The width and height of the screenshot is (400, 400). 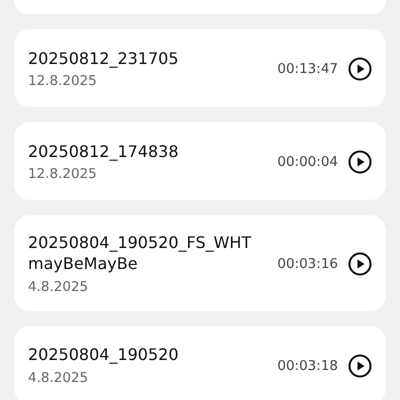 I want to click on recording-name: 20250812_174838, so click(x=104, y=152).